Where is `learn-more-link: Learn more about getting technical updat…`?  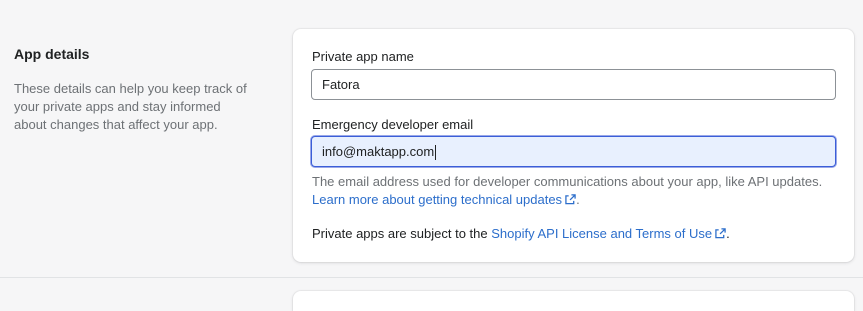
learn-more-link: Learn more about getting technical updat… is located at coordinates (444, 199).